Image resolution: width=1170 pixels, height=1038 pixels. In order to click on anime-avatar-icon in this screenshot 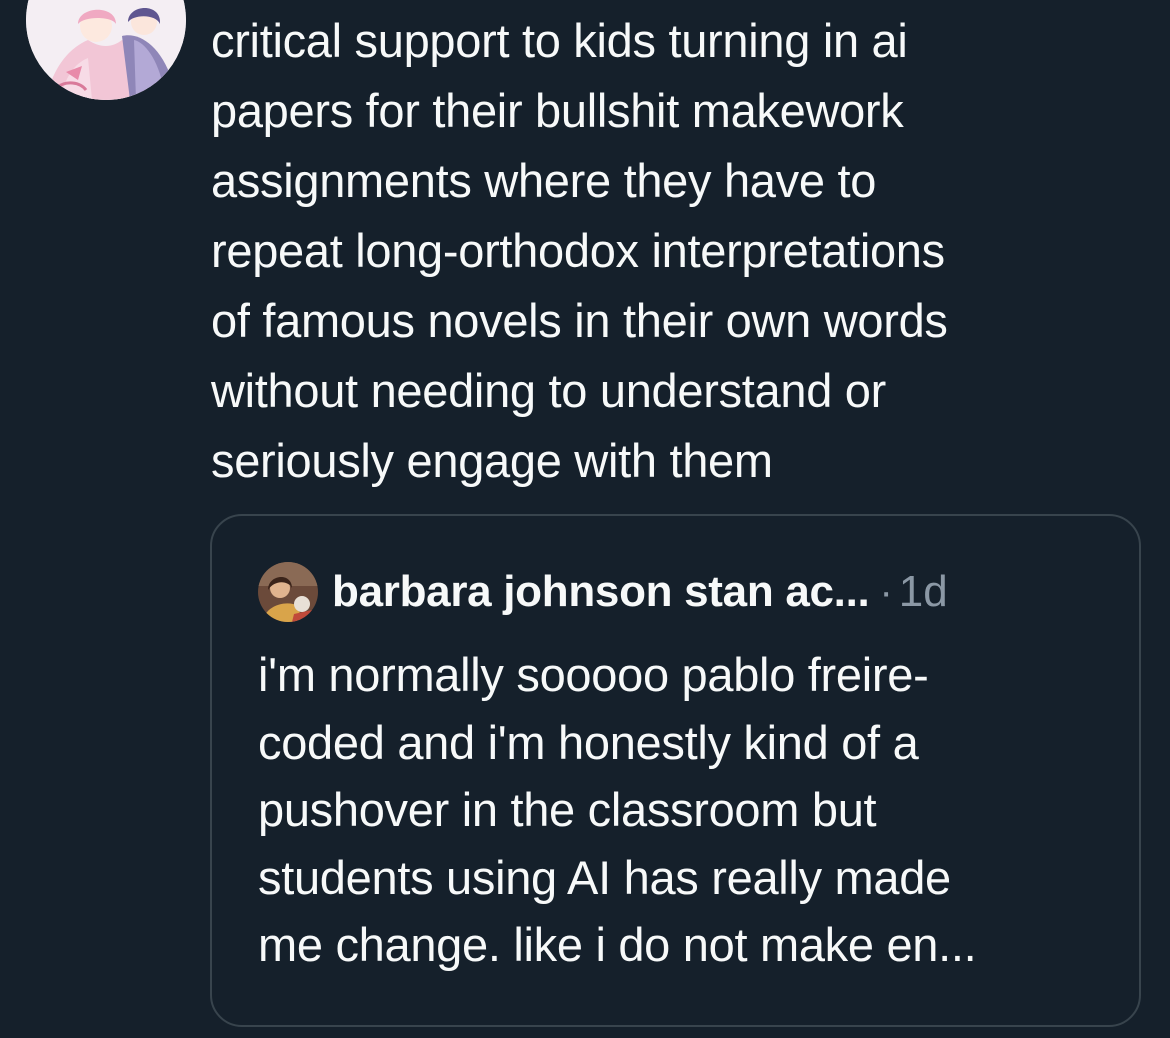, I will do `click(106, 50)`.